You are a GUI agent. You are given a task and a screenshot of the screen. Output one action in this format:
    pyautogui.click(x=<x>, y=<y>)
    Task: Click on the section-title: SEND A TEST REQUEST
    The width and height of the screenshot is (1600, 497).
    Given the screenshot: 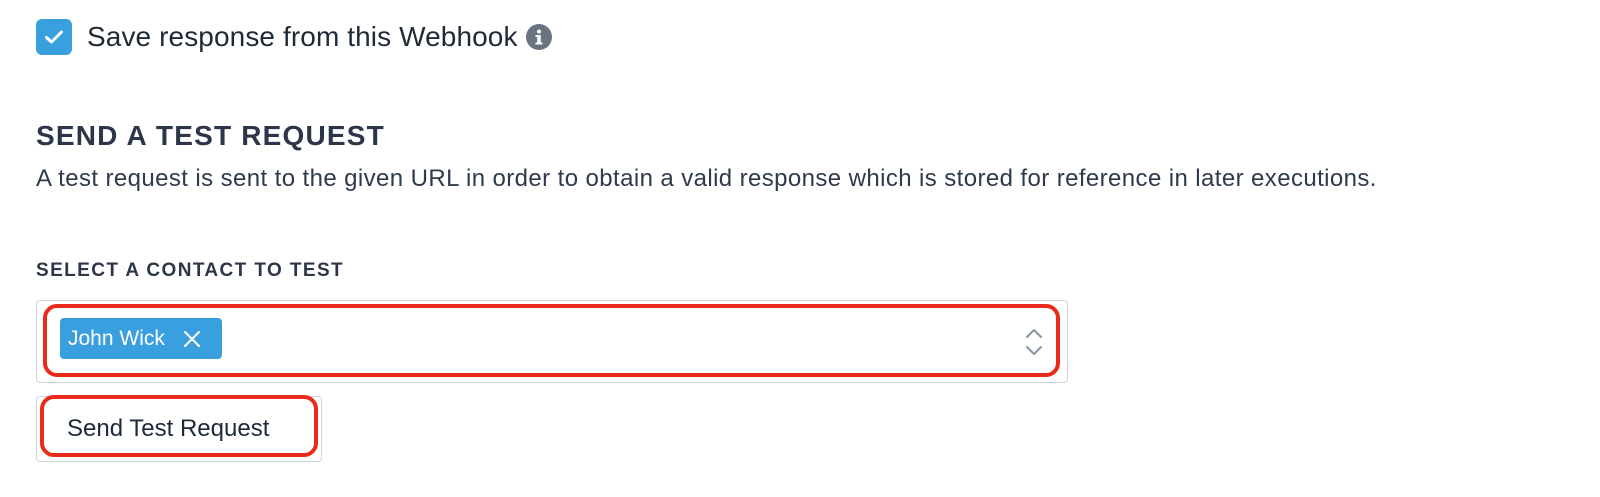 What is the action you would take?
    pyautogui.click(x=210, y=135)
    